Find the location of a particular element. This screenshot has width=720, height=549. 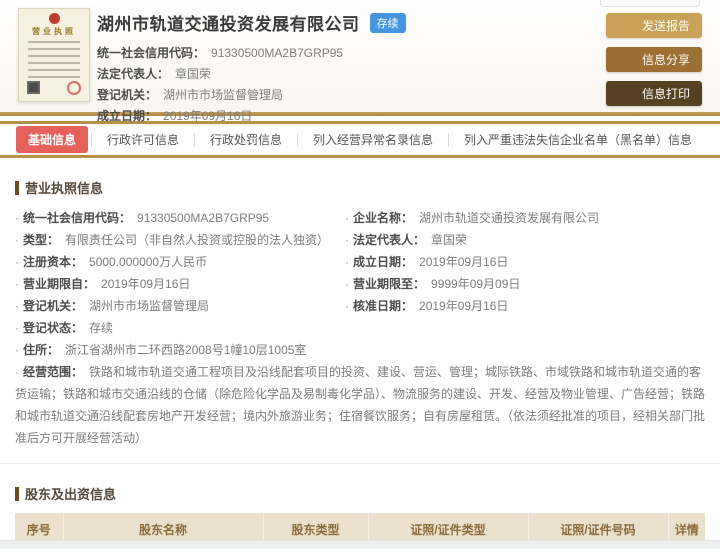

license-text-lines is located at coordinates (54, 61).